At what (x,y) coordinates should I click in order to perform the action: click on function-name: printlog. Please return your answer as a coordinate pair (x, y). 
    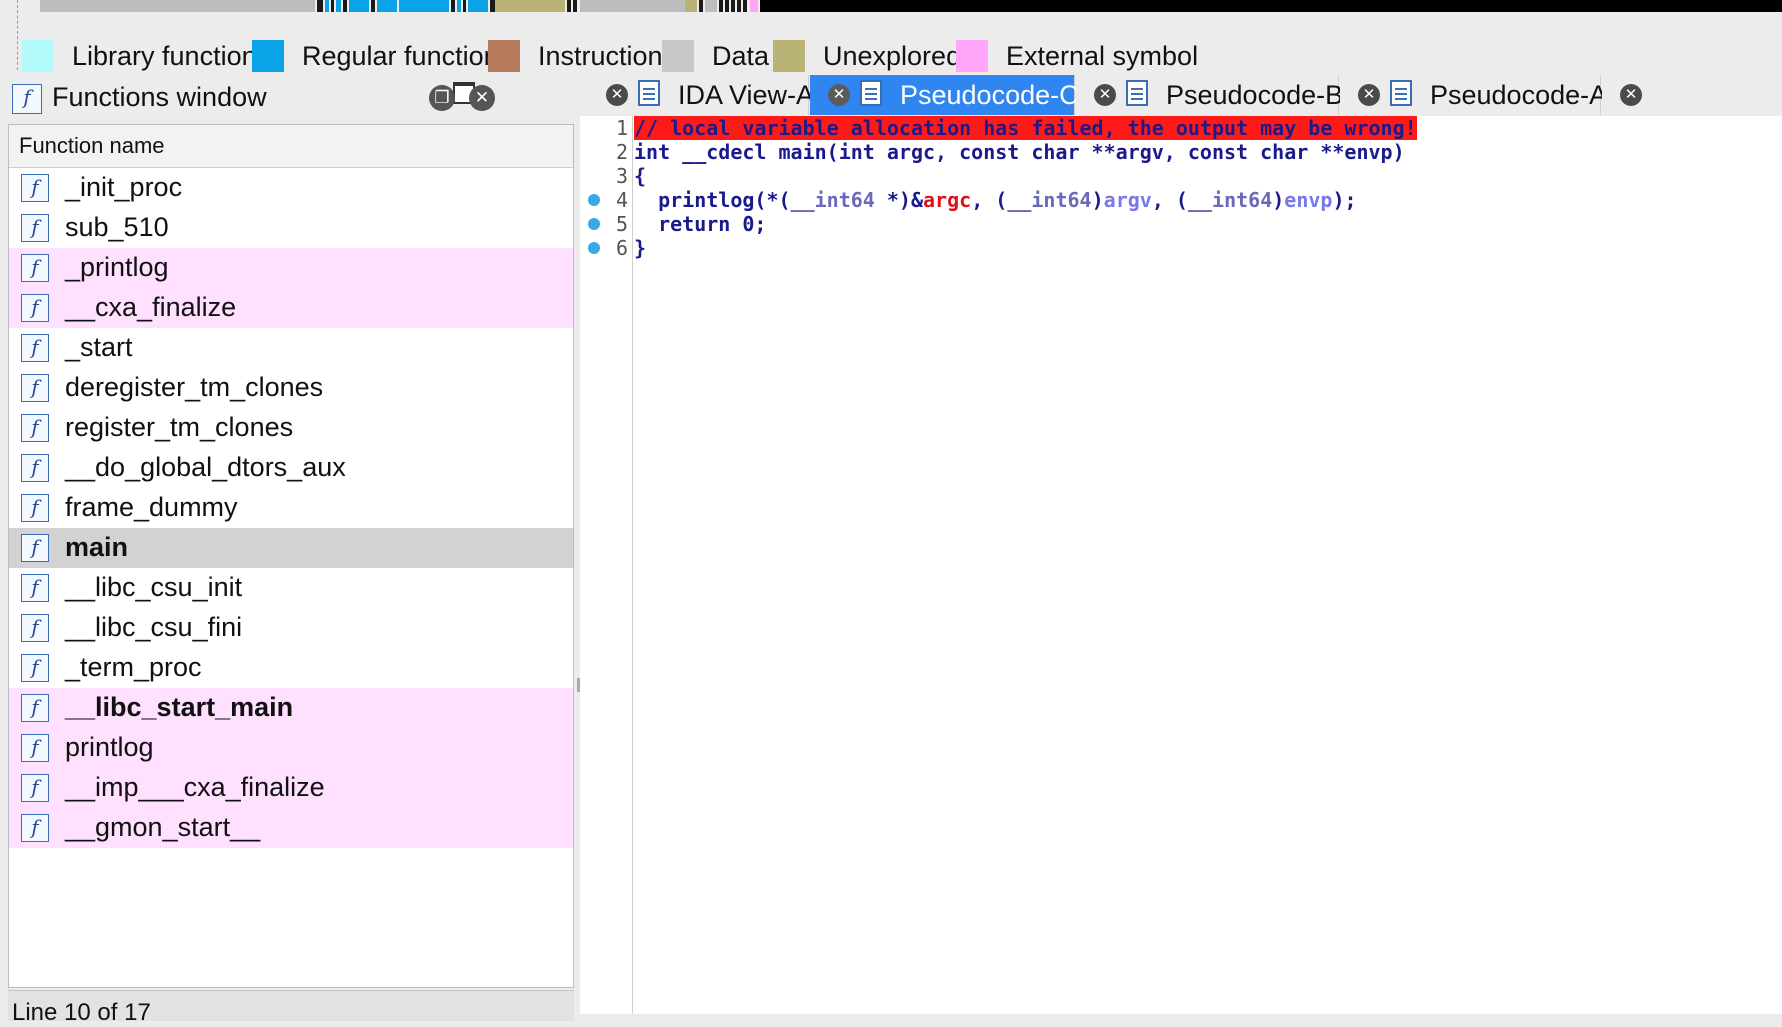
    Looking at the image, I should click on (109, 747).